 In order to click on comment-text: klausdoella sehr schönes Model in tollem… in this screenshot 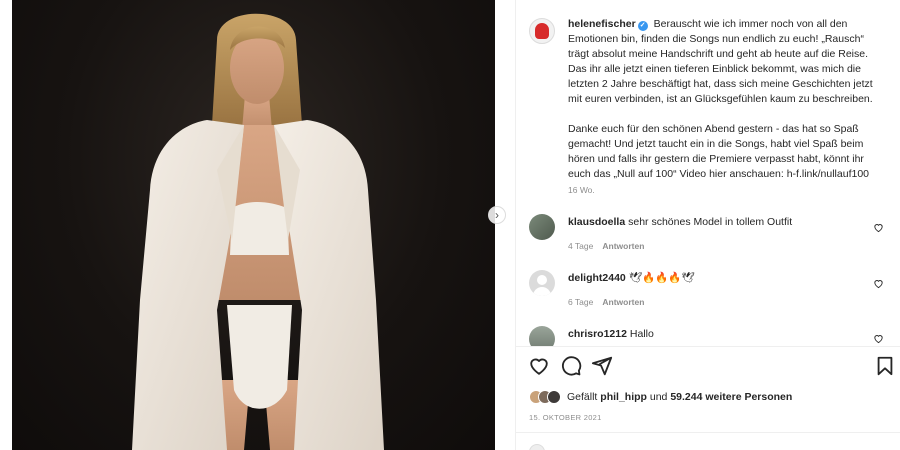, I will do `click(725, 222)`.